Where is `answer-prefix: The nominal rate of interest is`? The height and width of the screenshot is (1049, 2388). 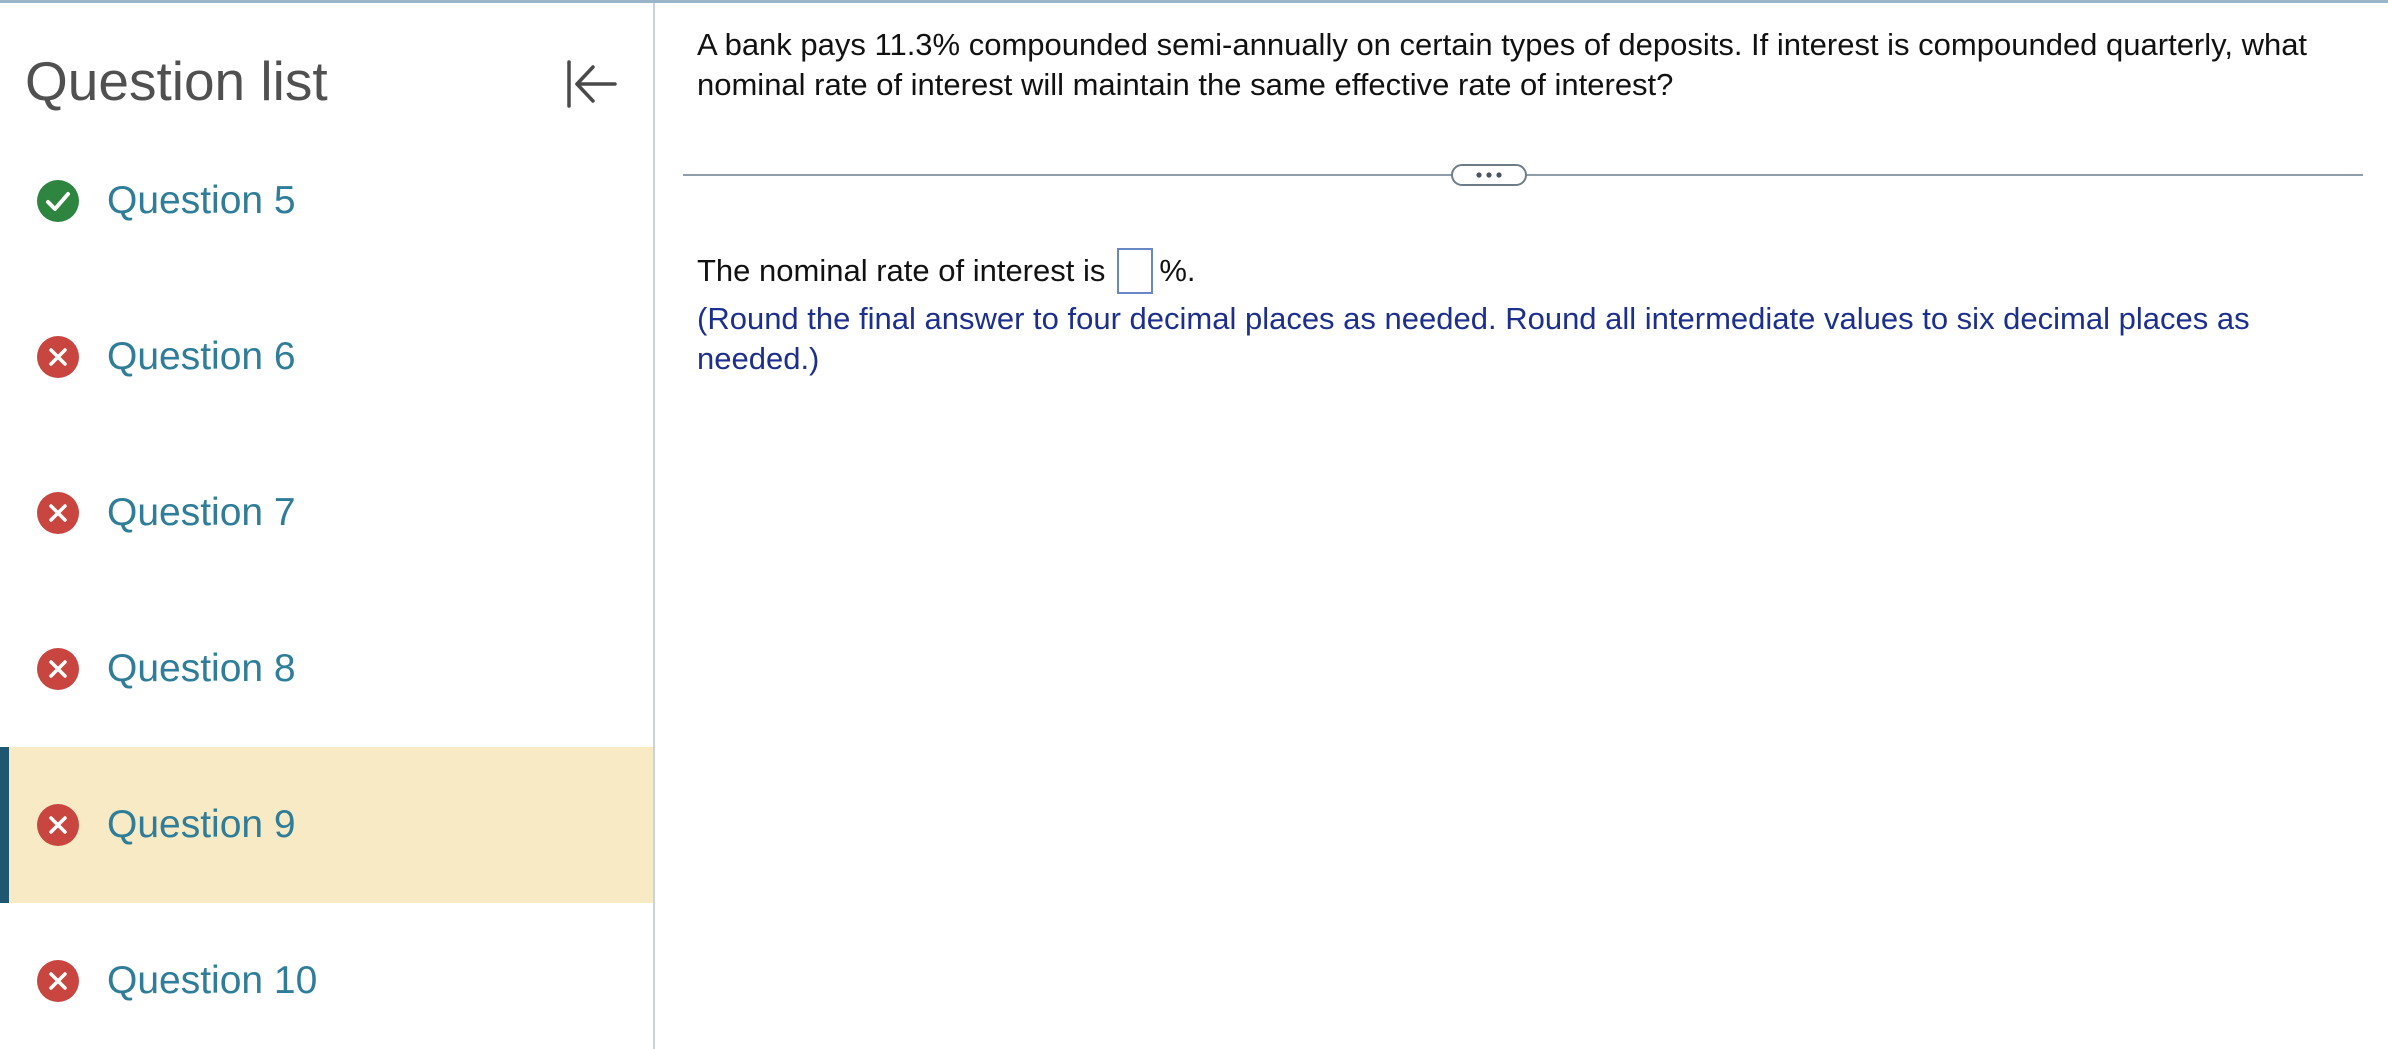
answer-prefix: The nominal rate of interest is is located at coordinates (901, 270).